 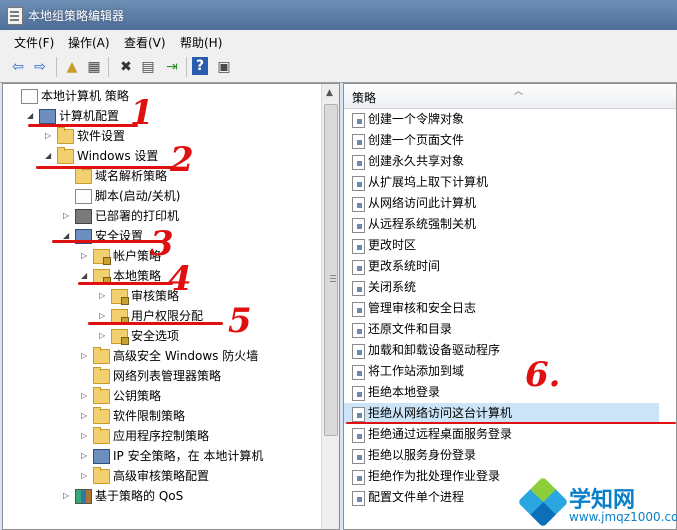 What do you see at coordinates (501, 434) in the screenshot?
I see `policy-row: 拒绝通过远程桌面服务登录` at bounding box center [501, 434].